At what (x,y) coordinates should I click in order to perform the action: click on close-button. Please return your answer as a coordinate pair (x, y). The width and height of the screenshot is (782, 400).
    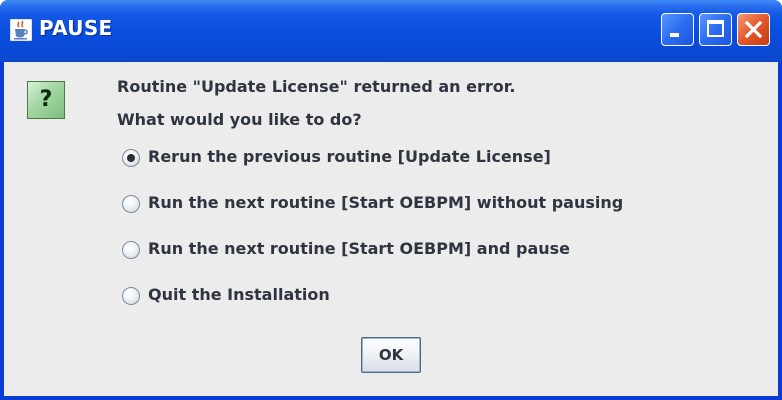
    Looking at the image, I should click on (753, 29).